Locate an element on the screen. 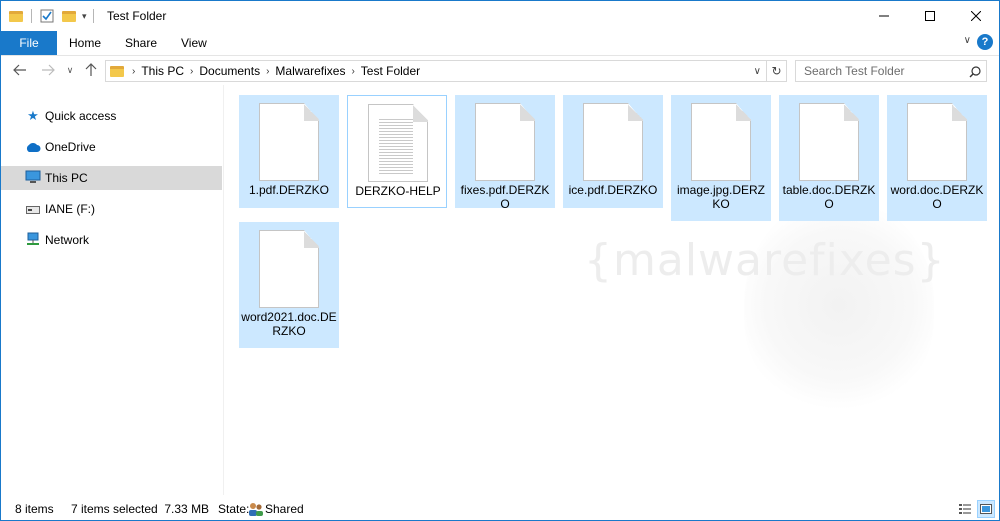 Image resolution: width=1000 pixels, height=521 pixels. search-icon is located at coordinates (975, 72).